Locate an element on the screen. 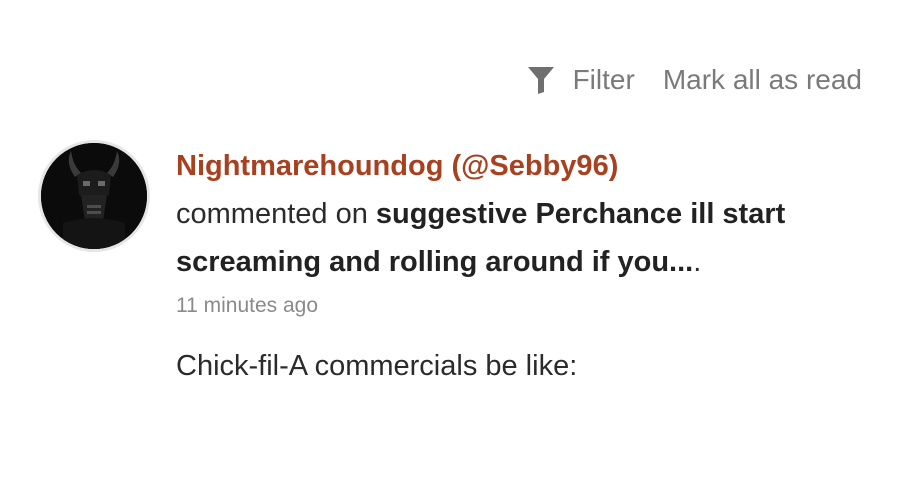 The image size is (900, 488). filter-button: Filter is located at coordinates (581, 80).